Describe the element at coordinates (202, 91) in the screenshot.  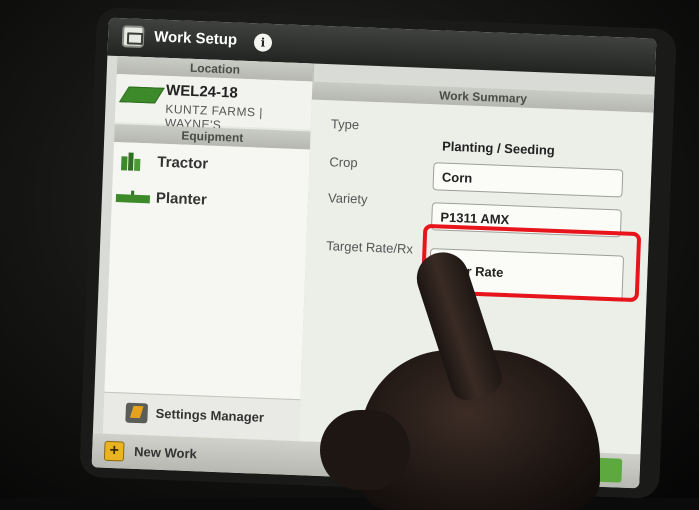
I see `location-name: WEL24-18` at that location.